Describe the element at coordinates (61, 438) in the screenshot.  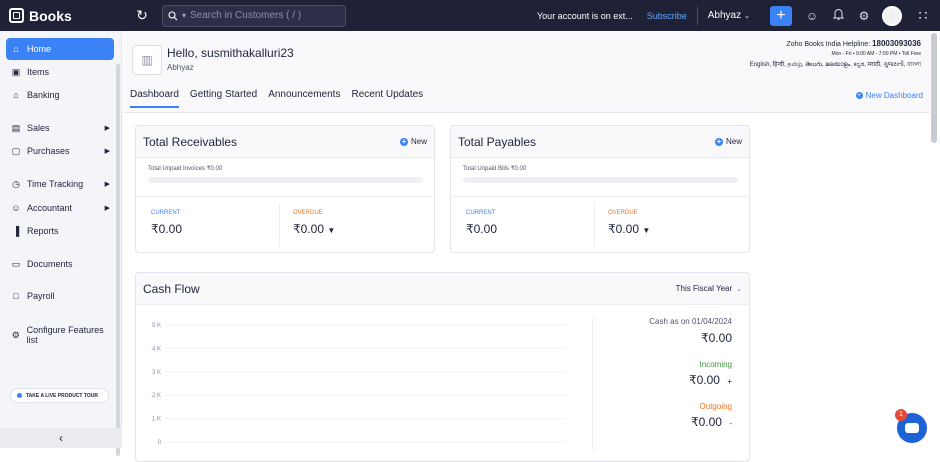
I see `collapse-sidebar-chevron-left-icon: ‹` at that location.